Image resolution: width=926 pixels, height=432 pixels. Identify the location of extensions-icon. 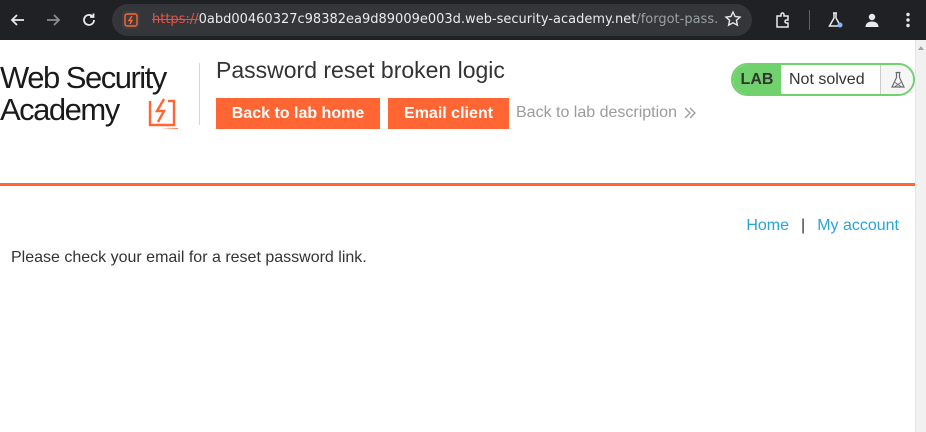
(783, 20).